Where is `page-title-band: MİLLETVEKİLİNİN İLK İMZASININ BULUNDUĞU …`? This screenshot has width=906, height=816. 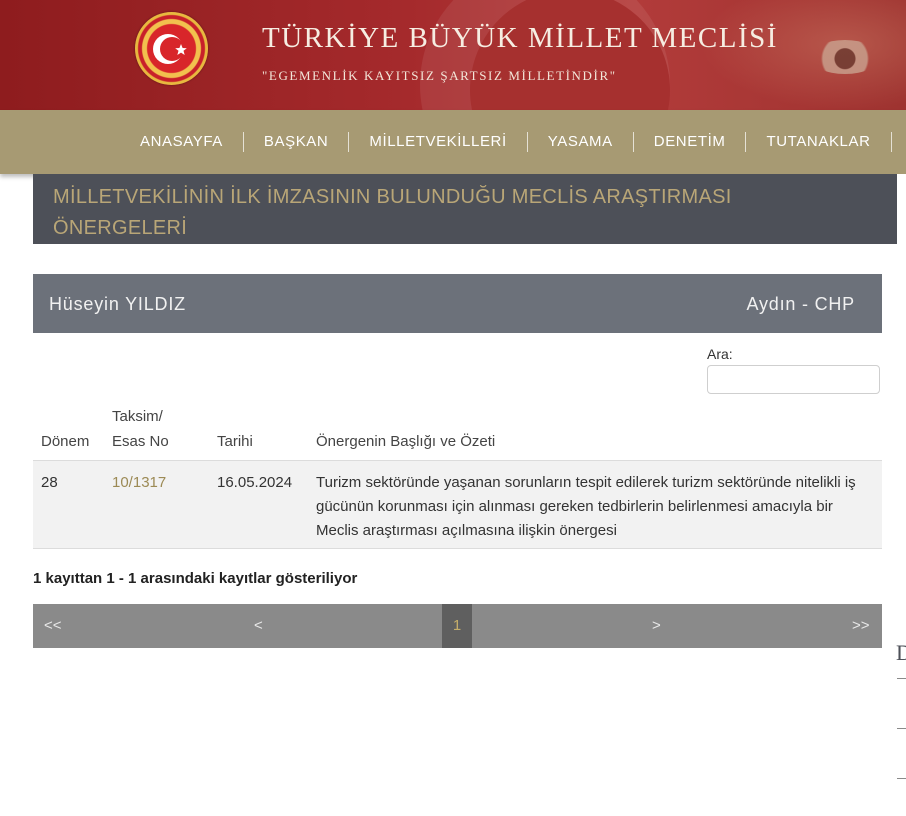 page-title-band: MİLLETVEKİLİNİN İLK İMZASININ BULUNDUĞU … is located at coordinates (465, 209).